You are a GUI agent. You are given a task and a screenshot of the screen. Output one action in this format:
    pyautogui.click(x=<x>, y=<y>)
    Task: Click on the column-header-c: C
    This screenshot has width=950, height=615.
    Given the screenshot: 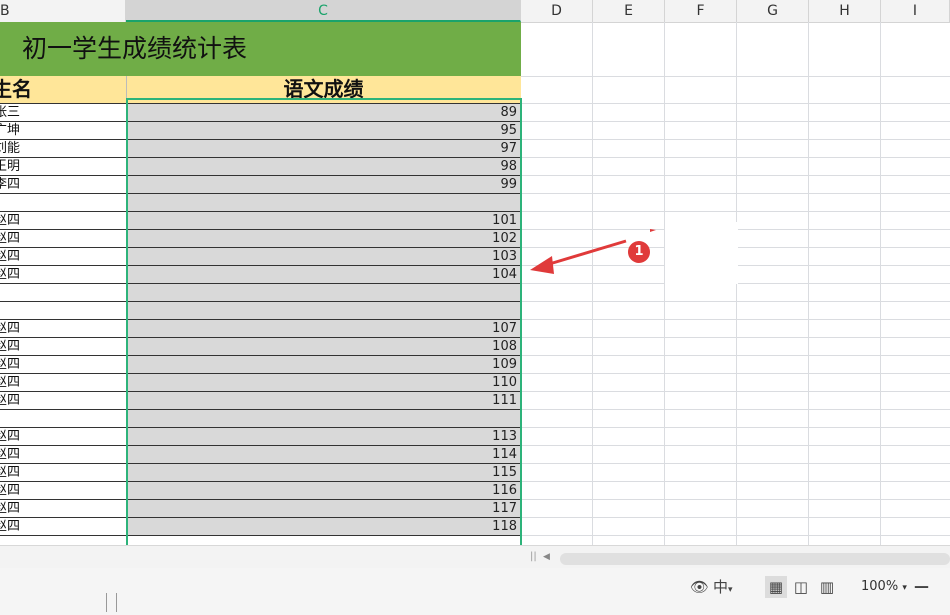 What is the action you would take?
    pyautogui.click(x=323, y=11)
    